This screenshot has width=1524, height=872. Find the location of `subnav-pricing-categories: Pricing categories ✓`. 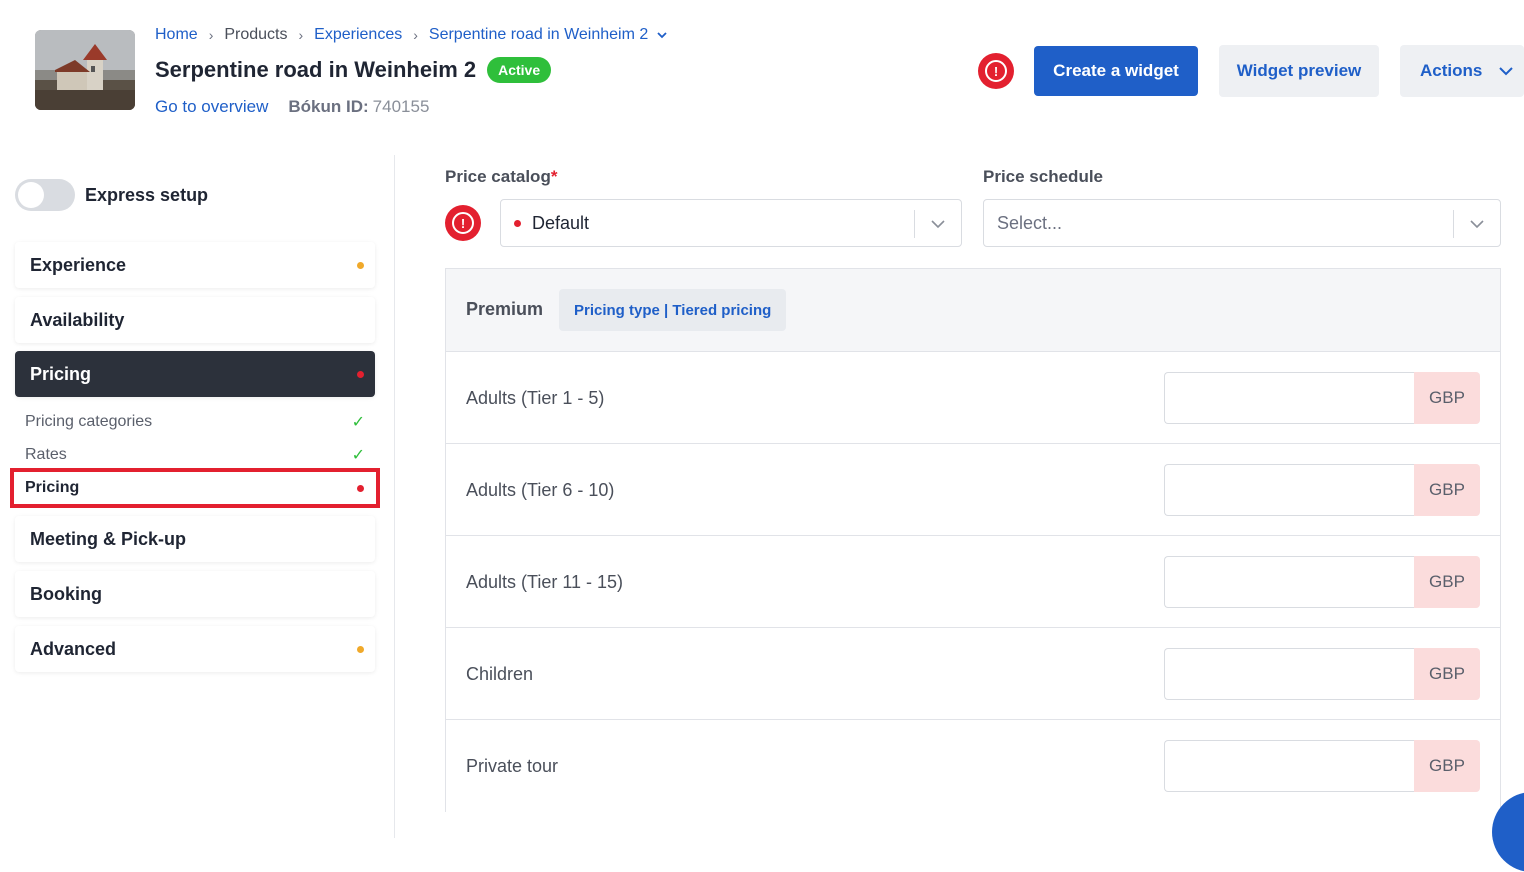

subnav-pricing-categories: Pricing categories ✓ is located at coordinates (195, 422).